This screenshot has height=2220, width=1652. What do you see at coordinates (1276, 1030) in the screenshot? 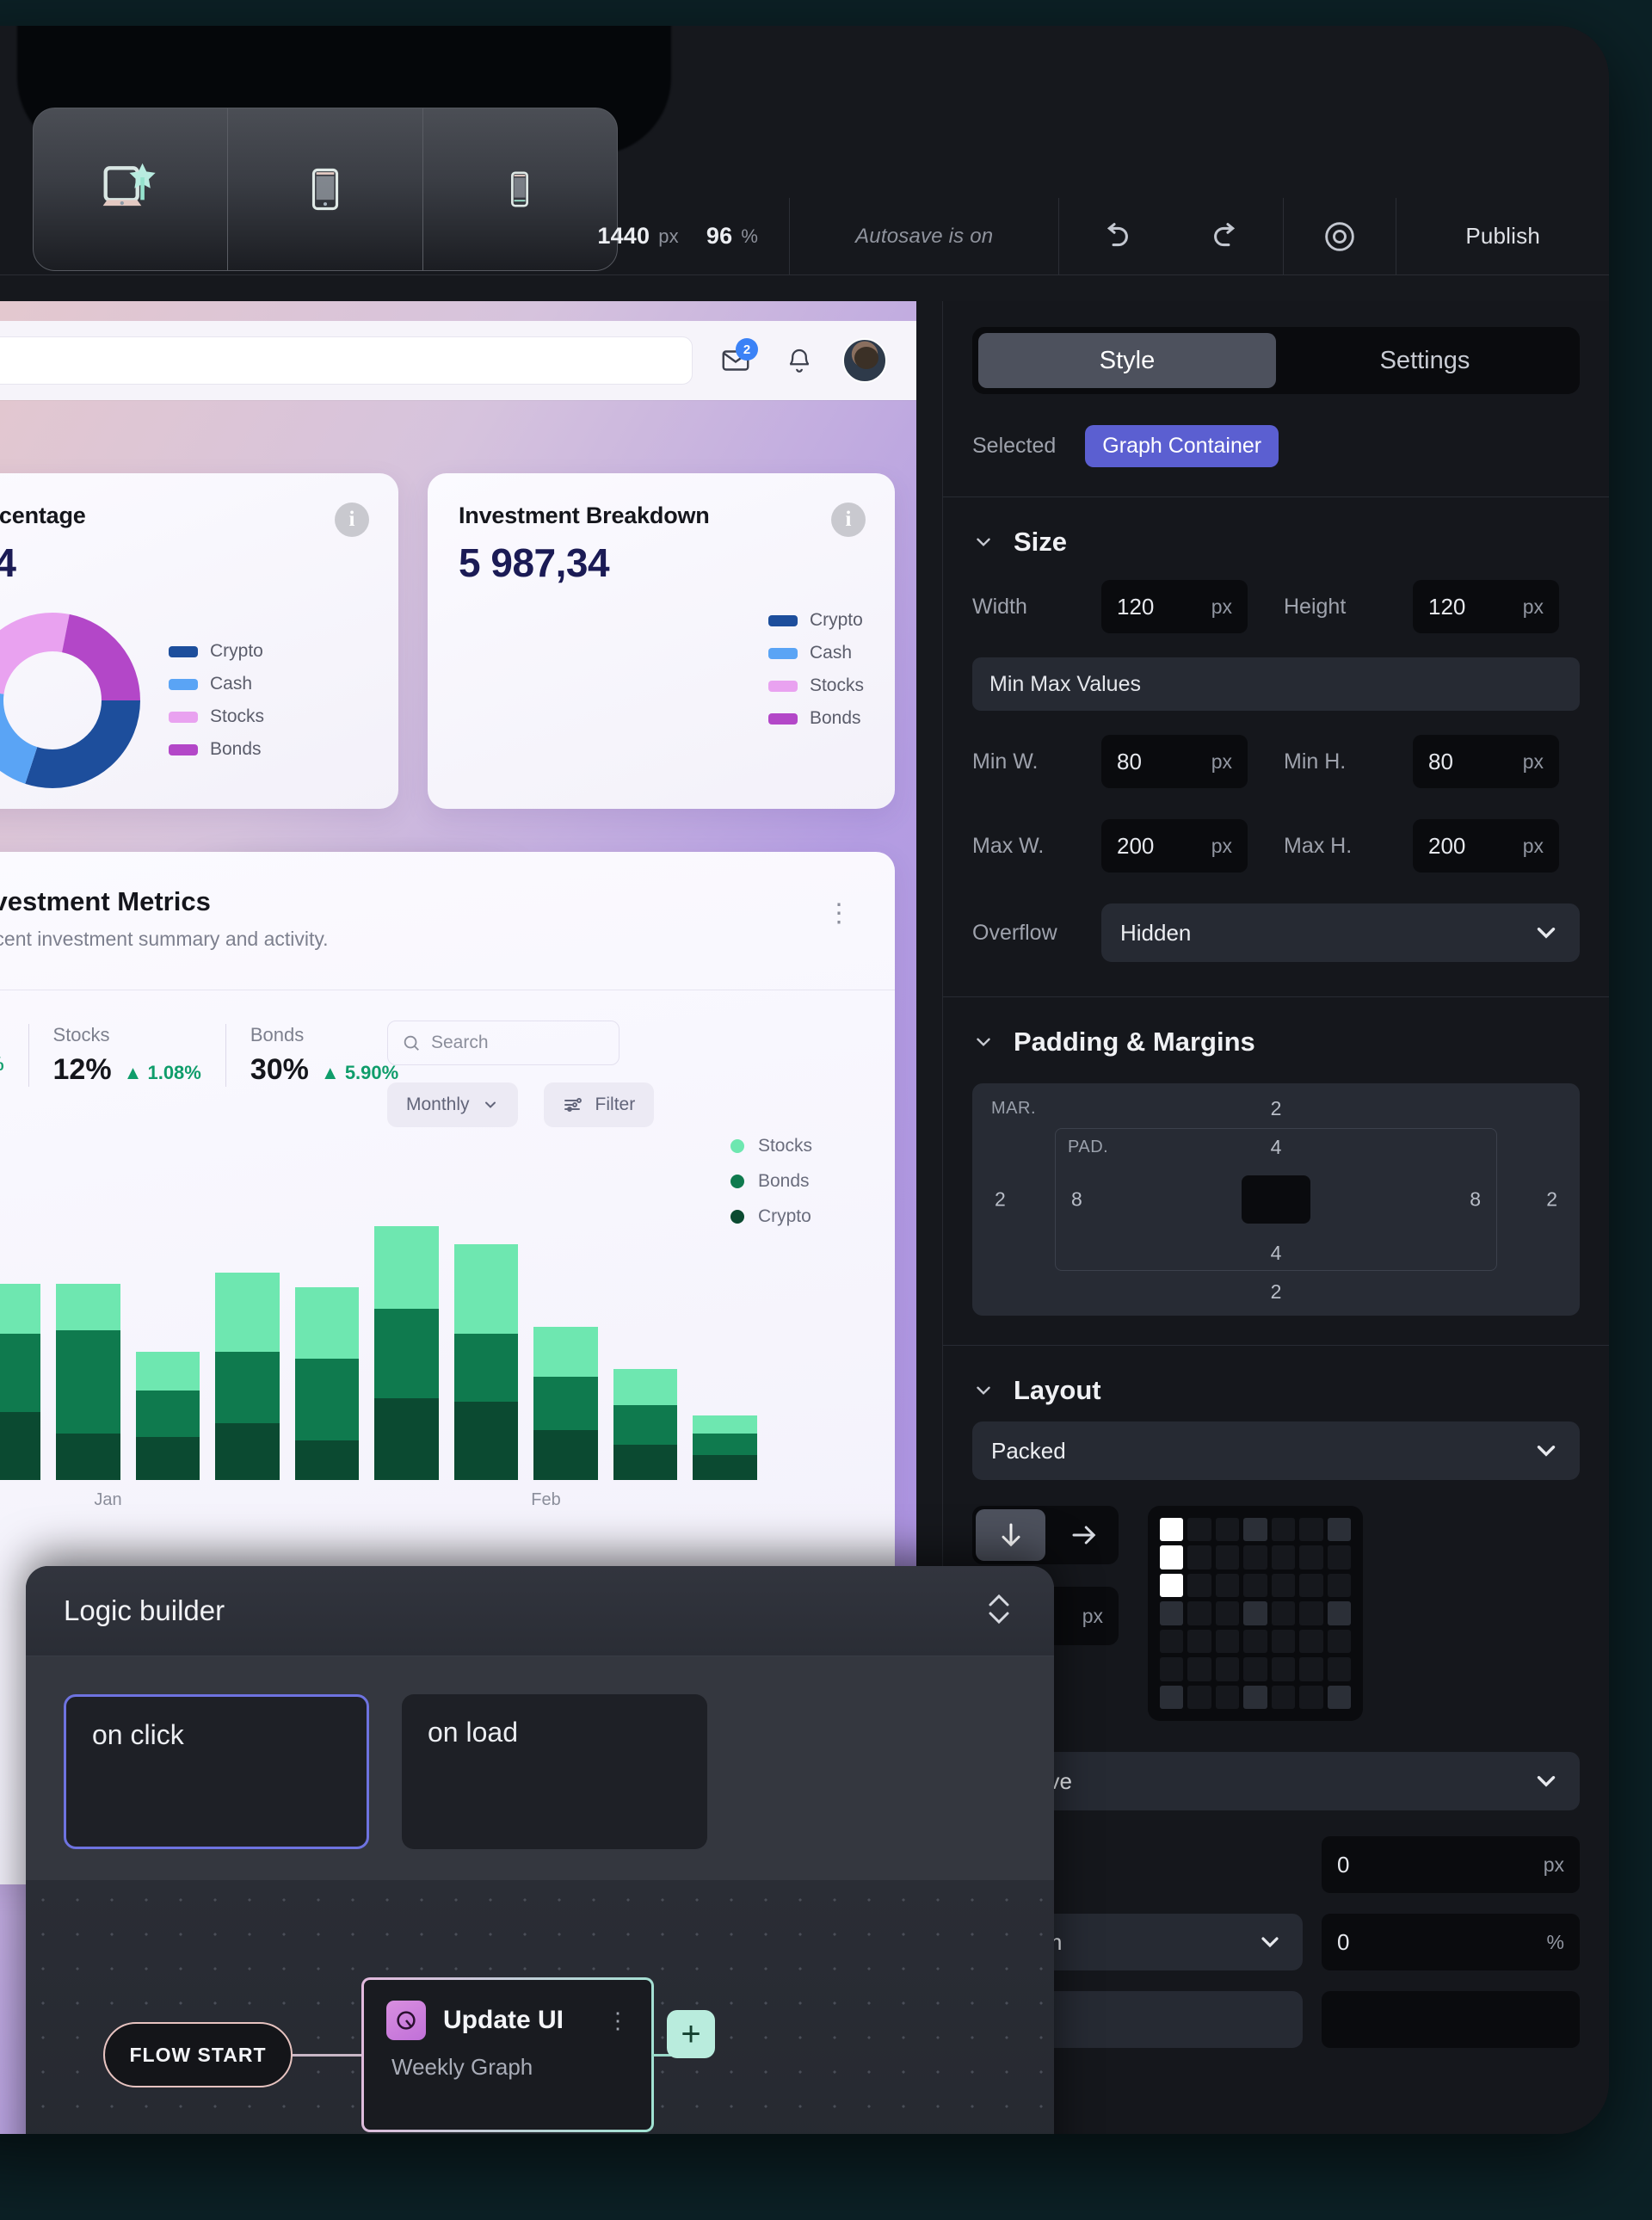
I see `padding-section-header: Padding & Margins` at bounding box center [1276, 1030].